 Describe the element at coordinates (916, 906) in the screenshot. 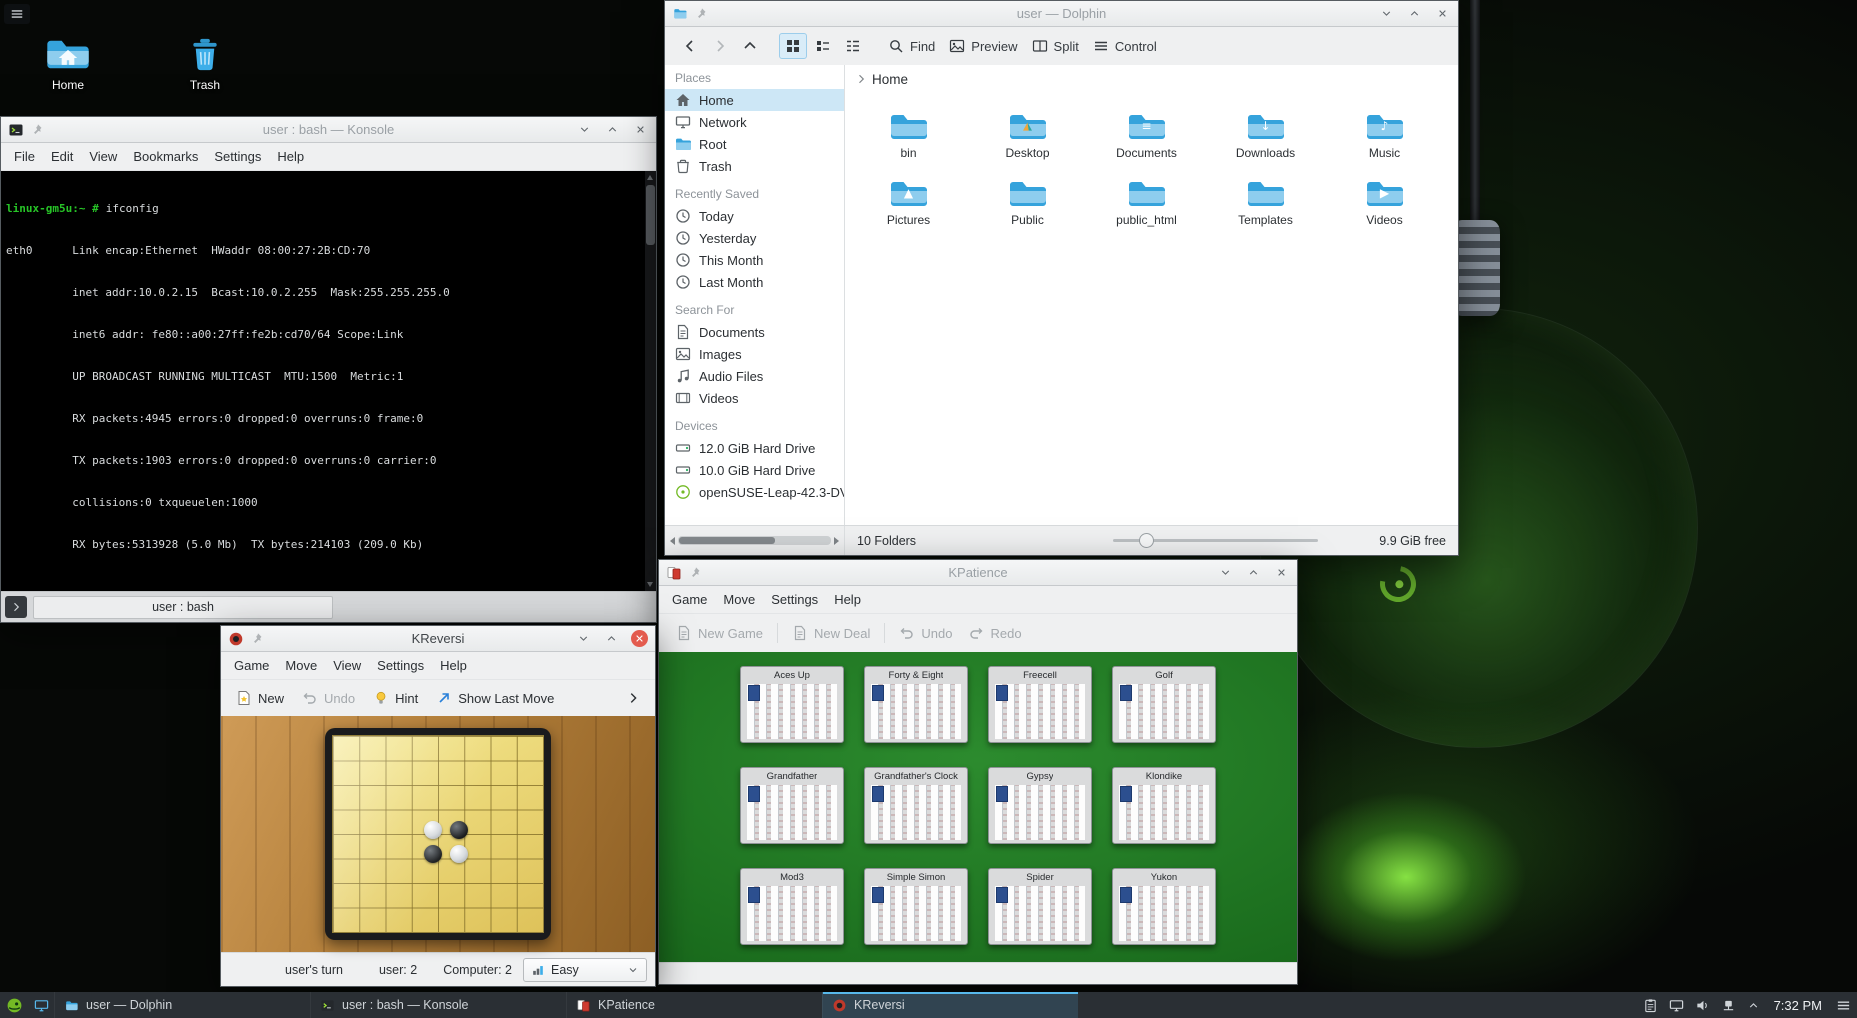

I see `game-tile-simple-simon: Simple Simon` at that location.